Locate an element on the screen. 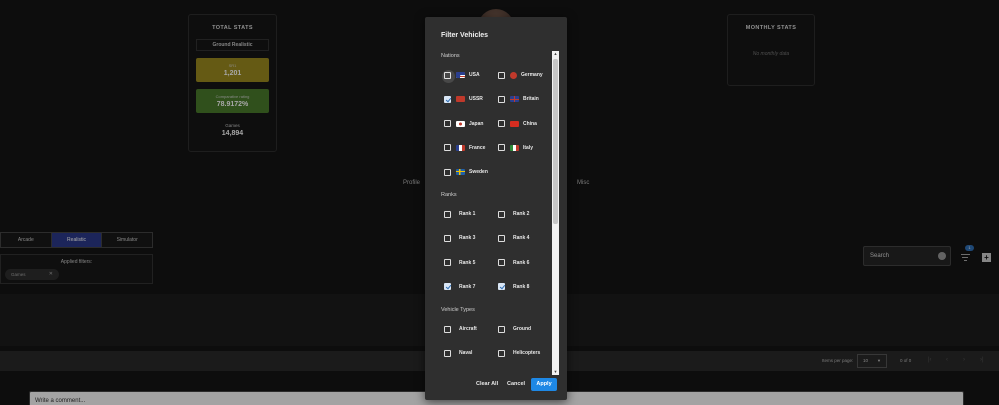  rank-label: Rank 8 is located at coordinates (521, 286).